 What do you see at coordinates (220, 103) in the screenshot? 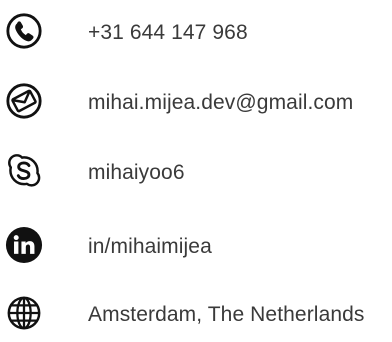
I see `email-address: mihai.mijea.dev@gmail.com` at bounding box center [220, 103].